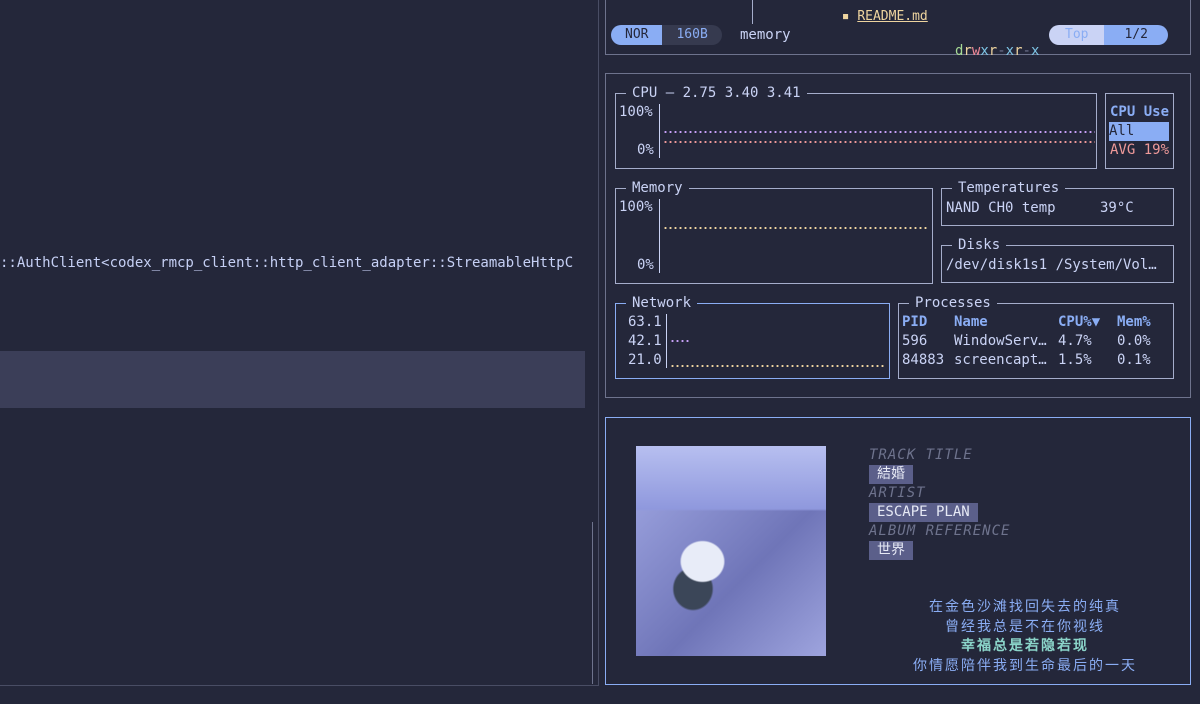  What do you see at coordinates (666, 341) in the screenshot?
I see `network-y-axis` at bounding box center [666, 341].